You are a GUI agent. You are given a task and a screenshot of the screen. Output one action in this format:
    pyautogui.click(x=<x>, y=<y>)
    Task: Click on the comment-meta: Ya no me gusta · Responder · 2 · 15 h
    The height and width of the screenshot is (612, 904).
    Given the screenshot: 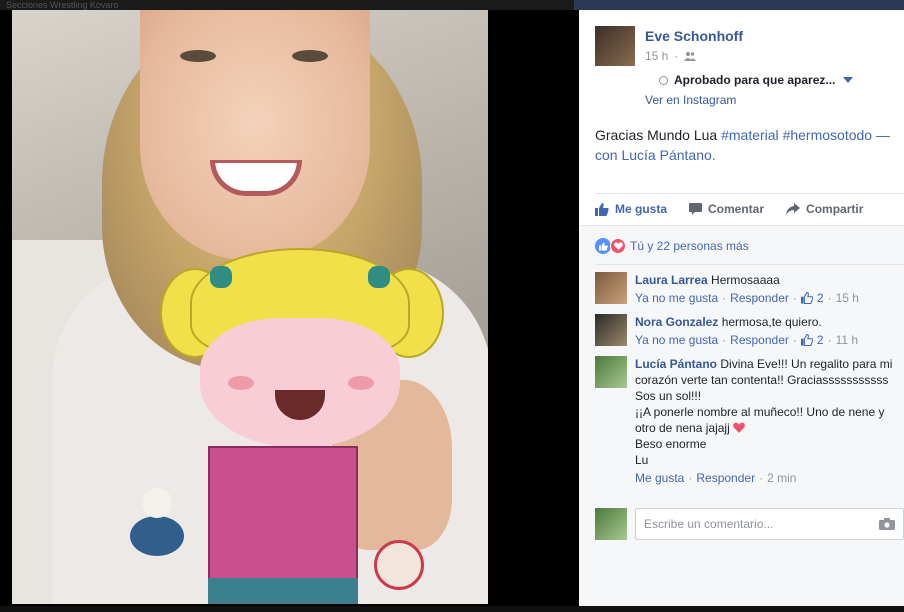 What is the action you would take?
    pyautogui.click(x=747, y=298)
    